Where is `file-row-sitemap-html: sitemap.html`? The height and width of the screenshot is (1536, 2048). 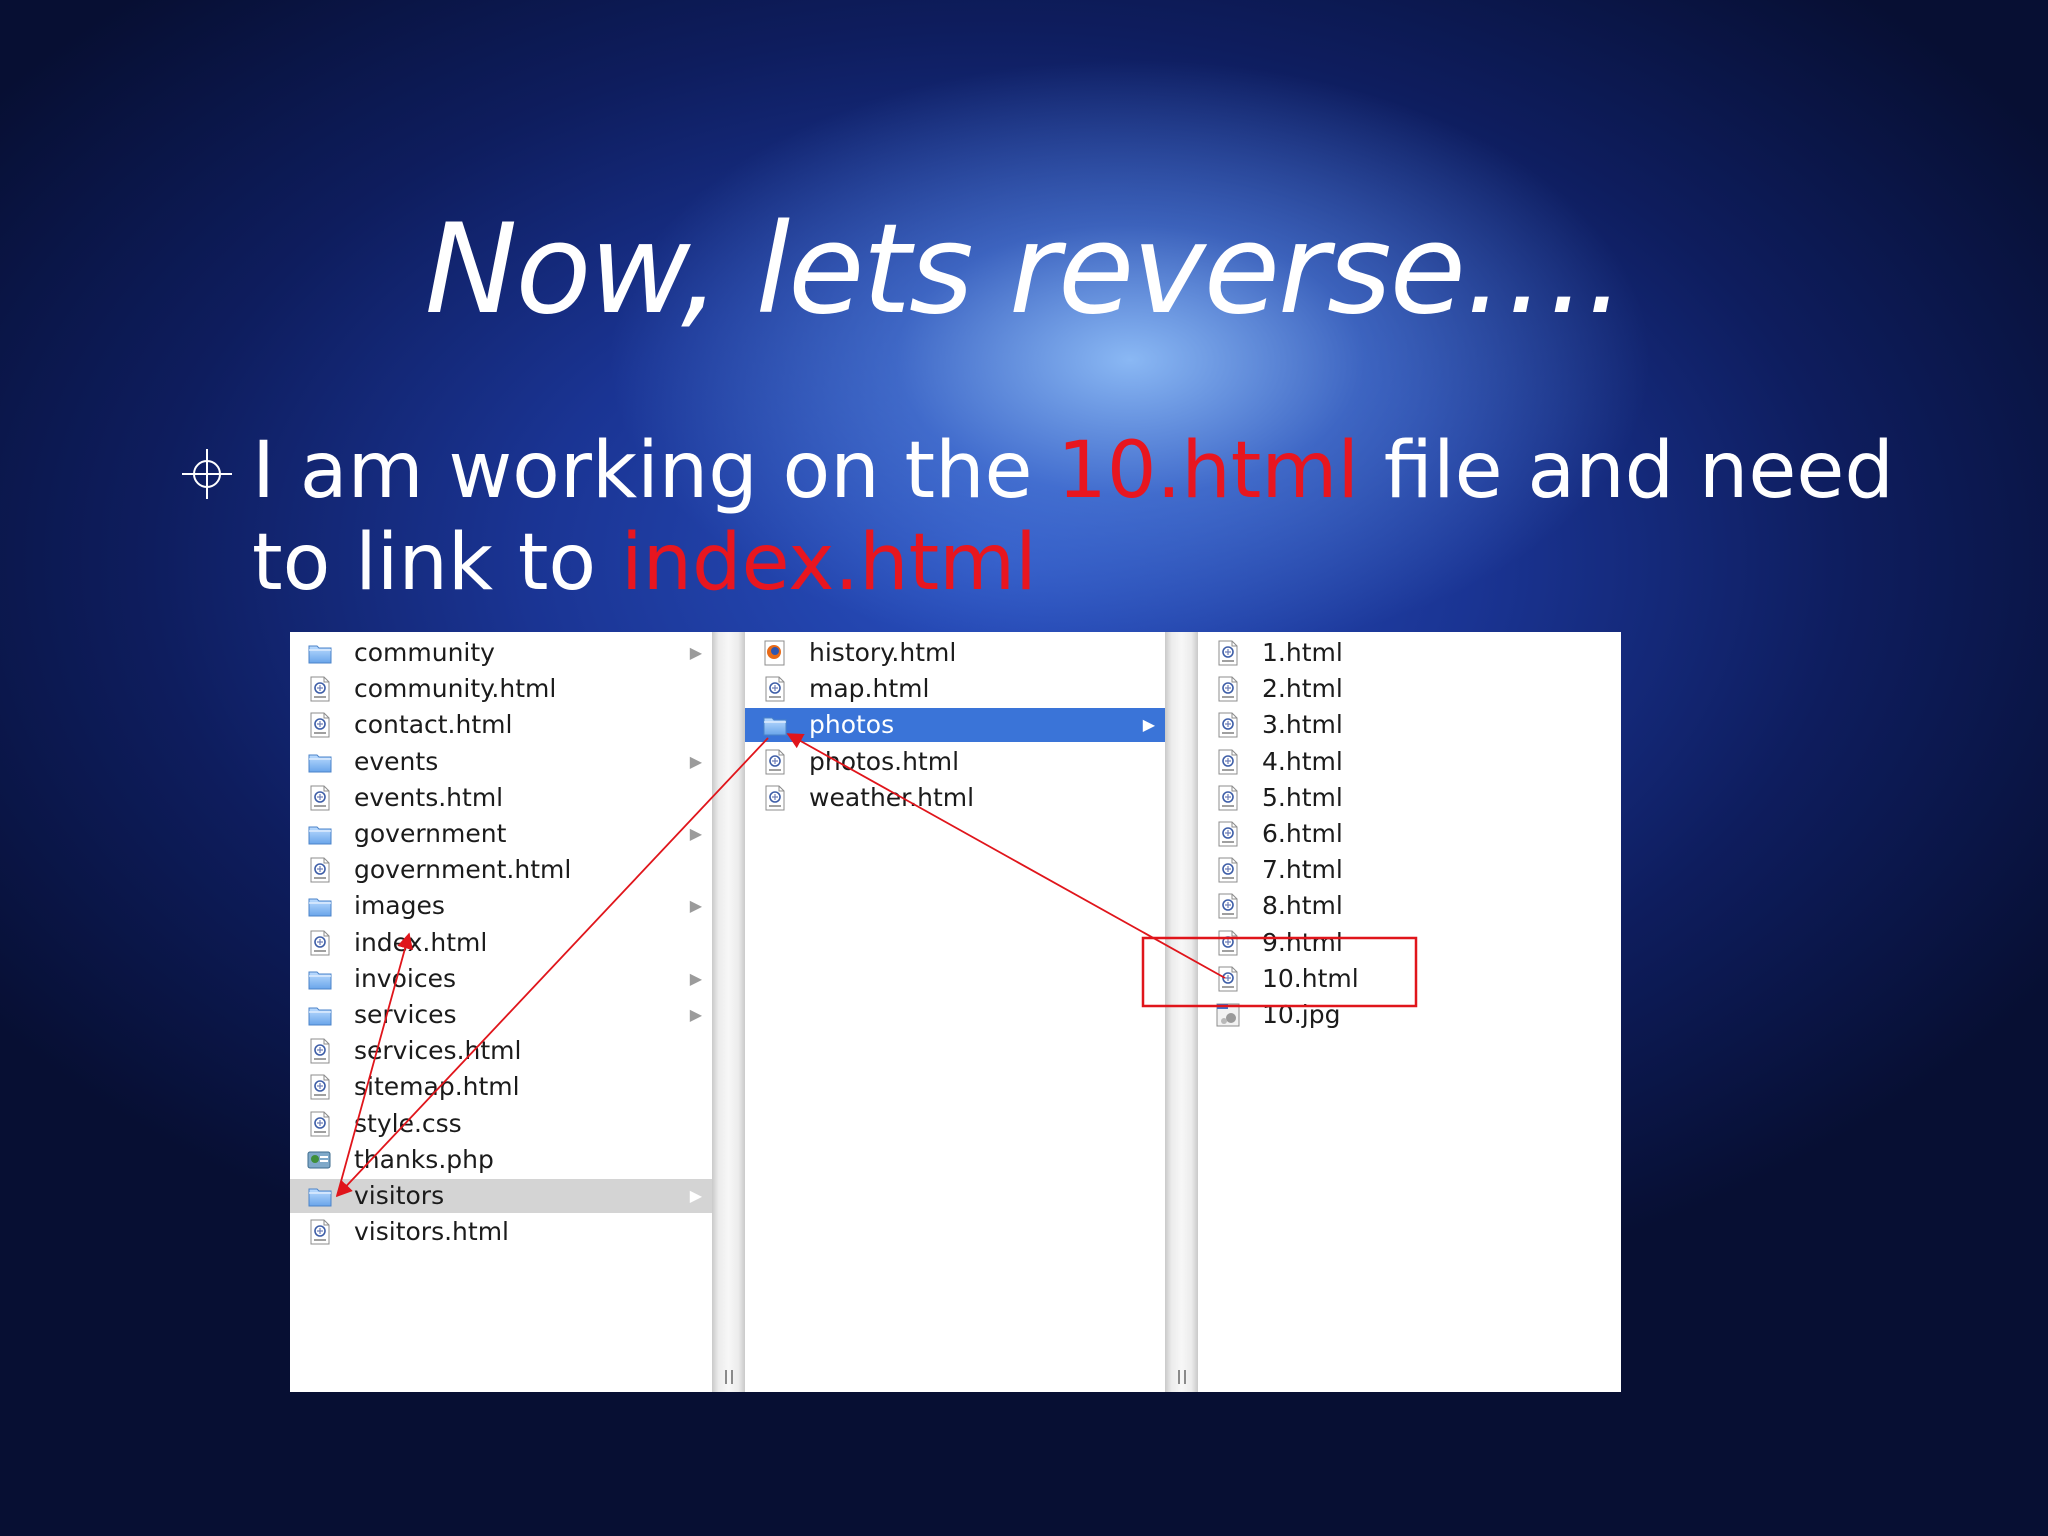 file-row-sitemap-html: sitemap.html is located at coordinates (501, 1087).